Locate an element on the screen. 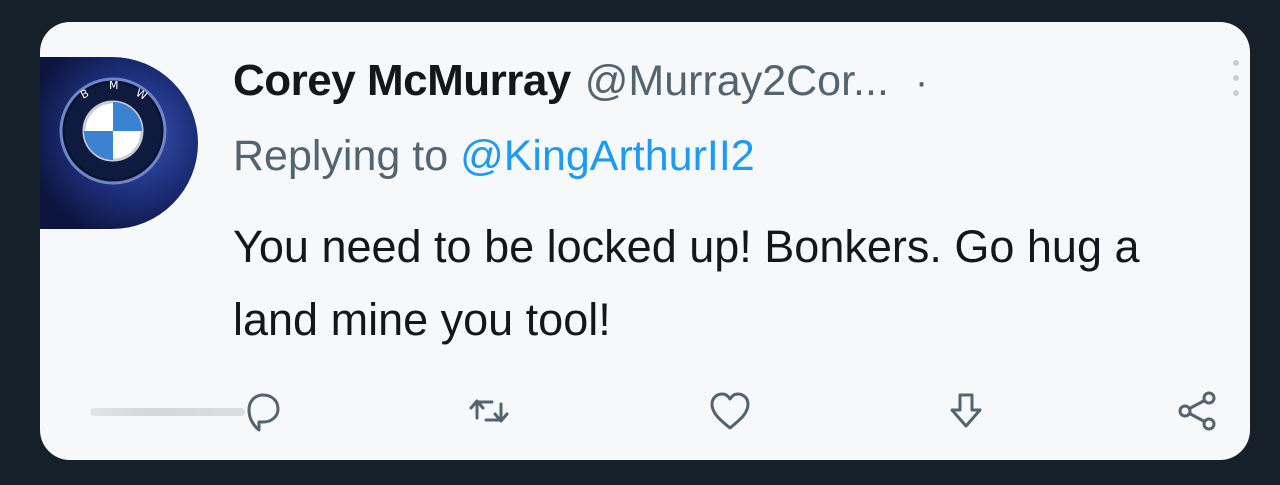  like-button is located at coordinates (730, 411).